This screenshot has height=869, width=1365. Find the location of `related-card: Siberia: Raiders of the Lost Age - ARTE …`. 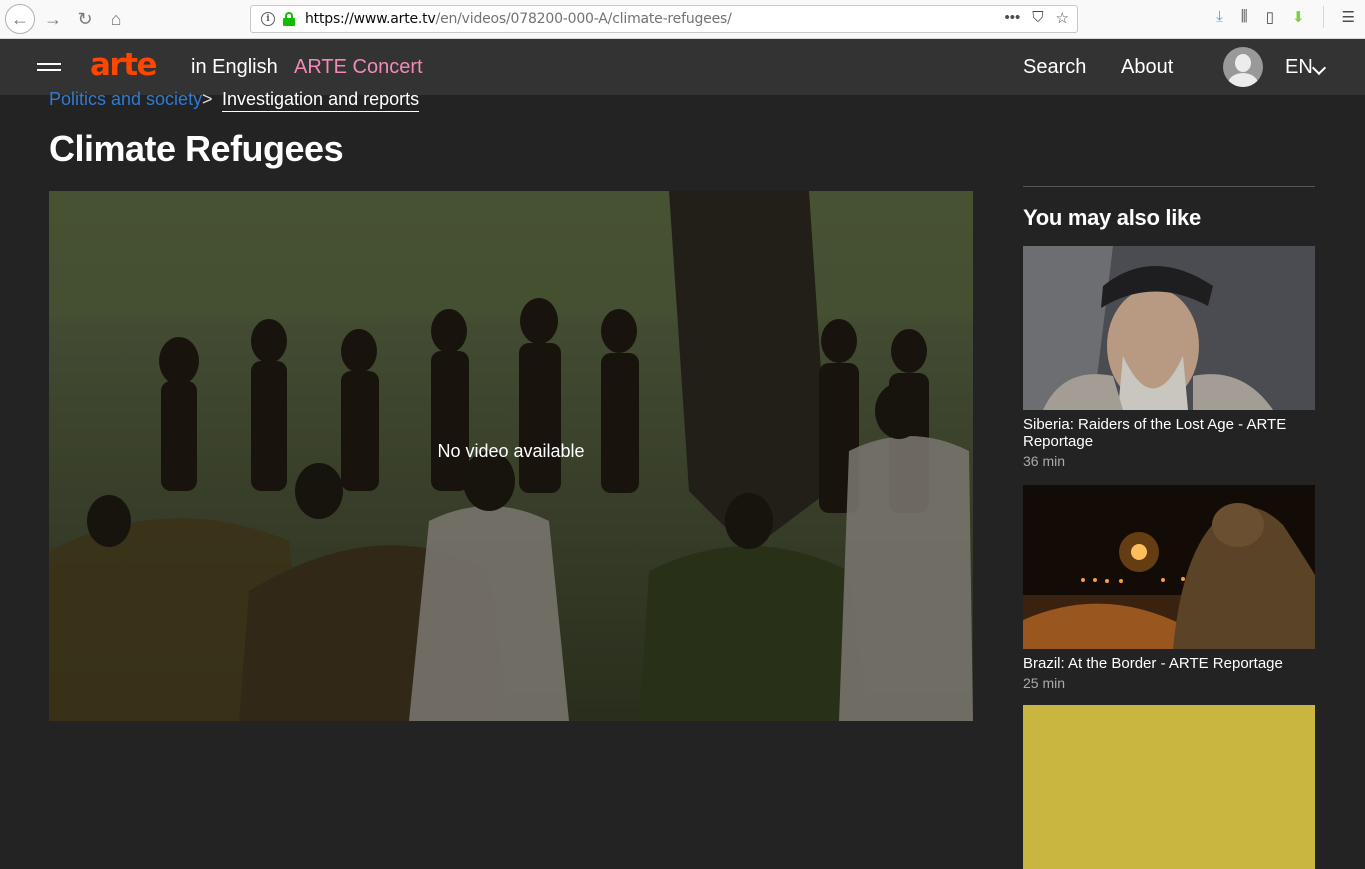

related-card: Siberia: Raiders of the Lost Age - ARTE … is located at coordinates (1169, 357).